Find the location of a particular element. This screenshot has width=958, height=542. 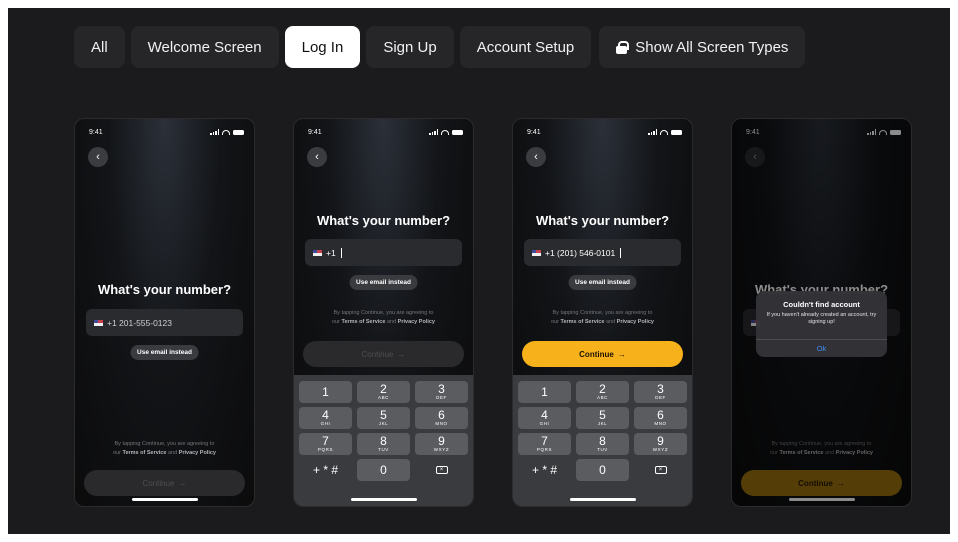

key-digit: 6 is located at coordinates (441, 415).